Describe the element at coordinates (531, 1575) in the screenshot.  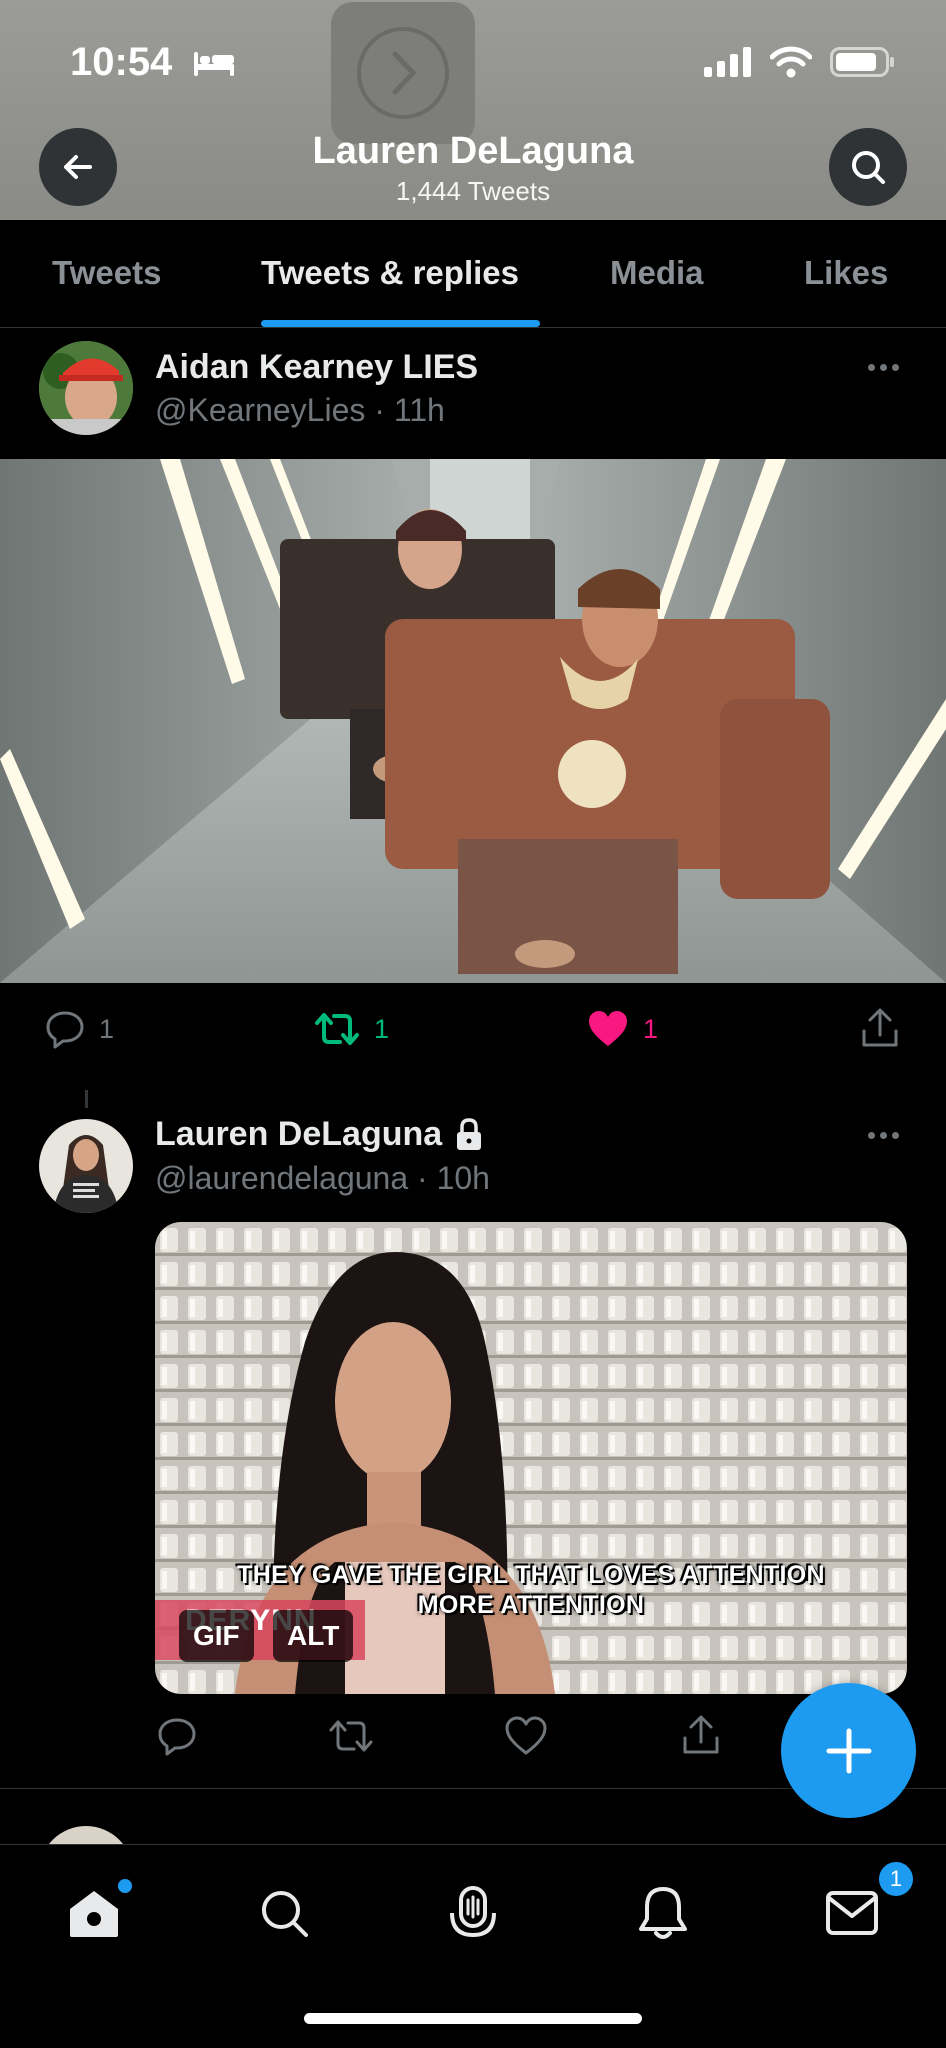
I see `gif-caption-line: THEY GAVE THE GIRL THAT LOVES ATTENTION` at that location.